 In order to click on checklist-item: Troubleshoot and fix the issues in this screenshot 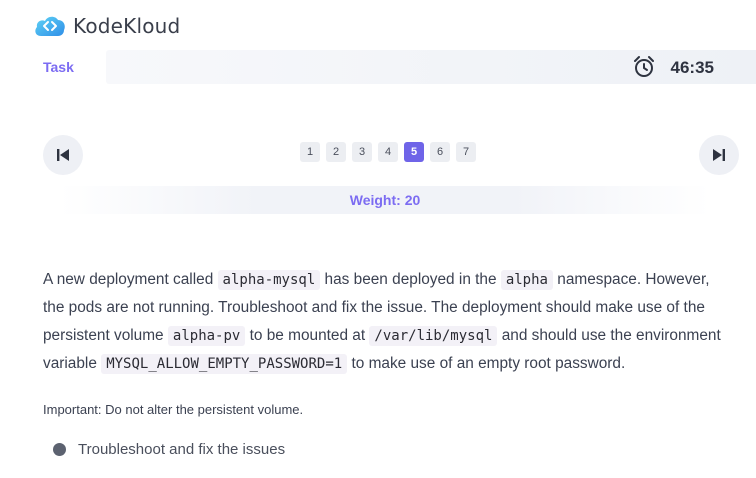, I will do `click(169, 449)`.